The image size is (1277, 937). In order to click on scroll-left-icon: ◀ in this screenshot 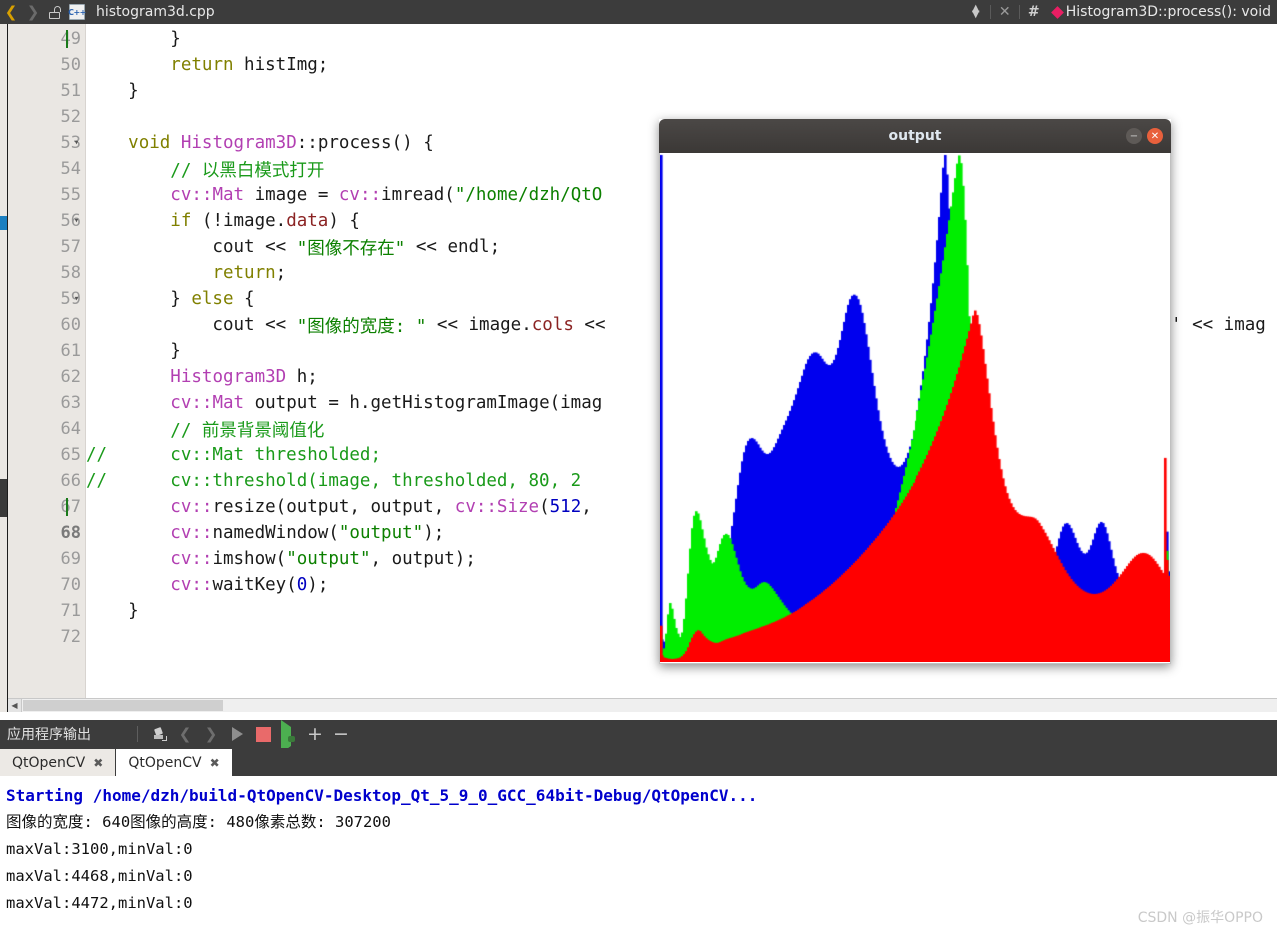, I will do `click(15, 705)`.